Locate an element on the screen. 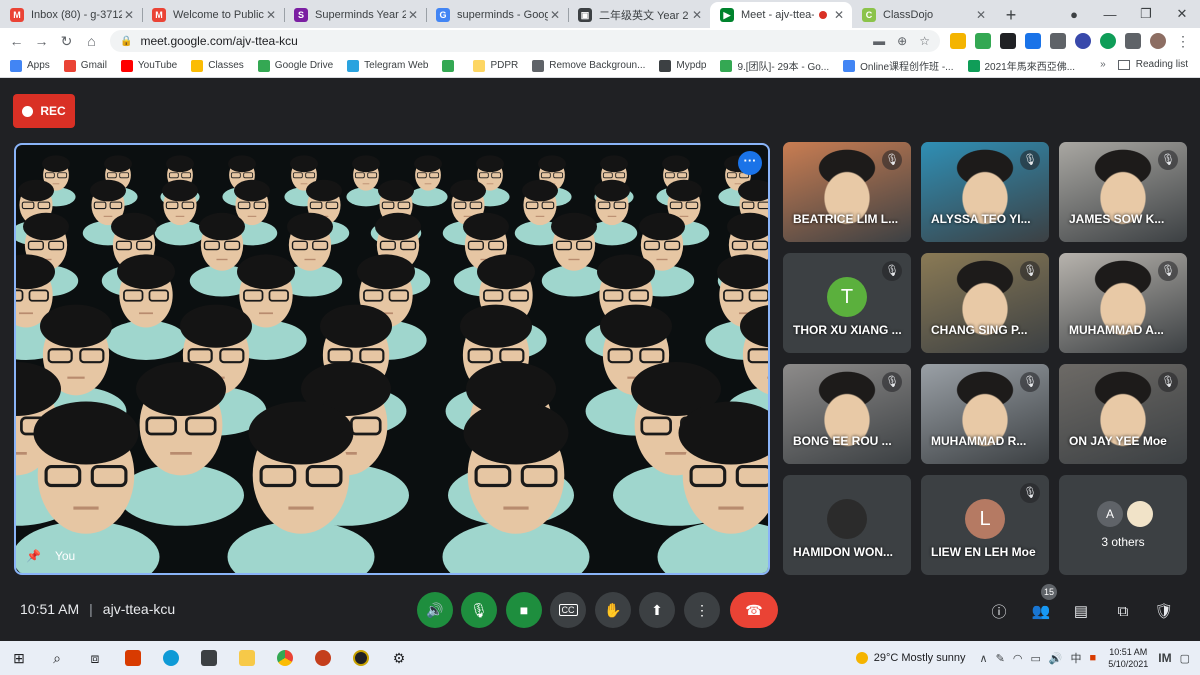  app-tray-icon: ■ is located at coordinates (1093, 658).